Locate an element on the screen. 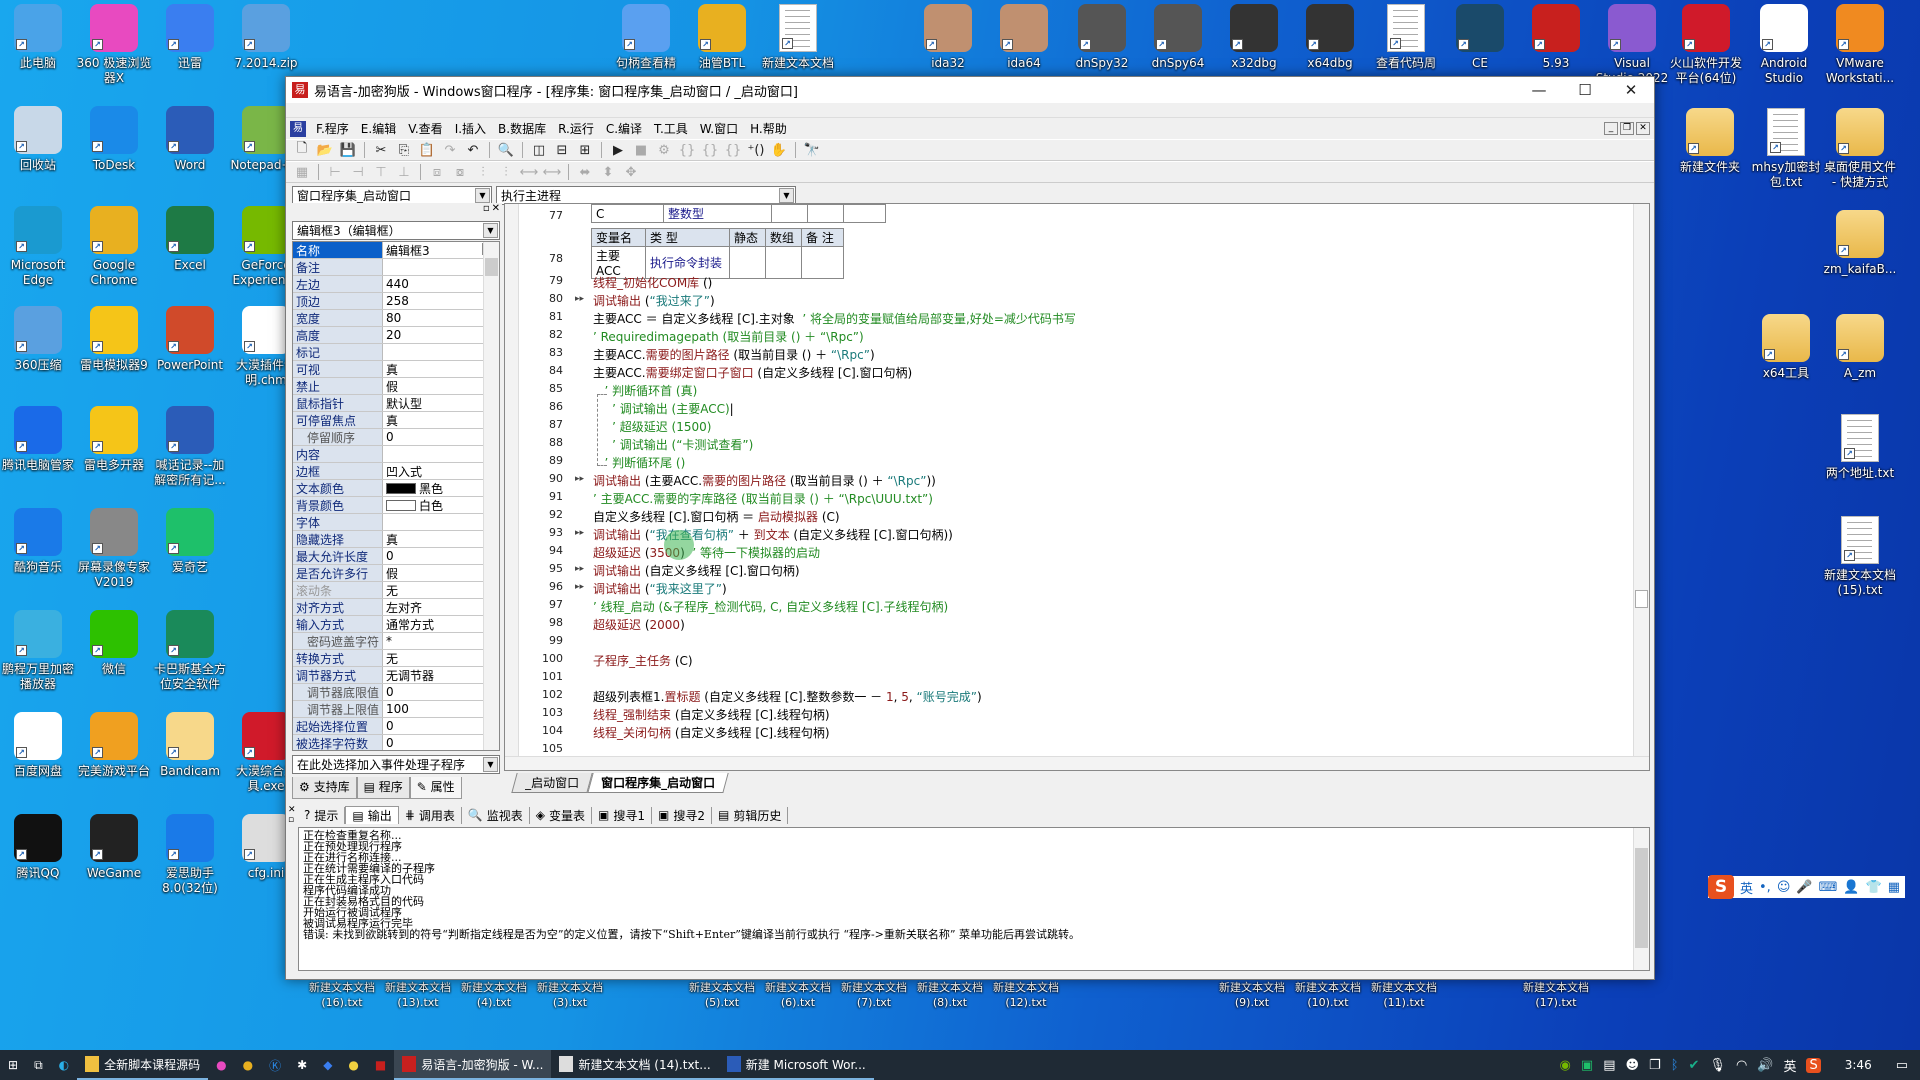 This screenshot has height=1080, width=1920. desktop-icon: ↗Visual Studio 2022 is located at coordinates (1632, 45).